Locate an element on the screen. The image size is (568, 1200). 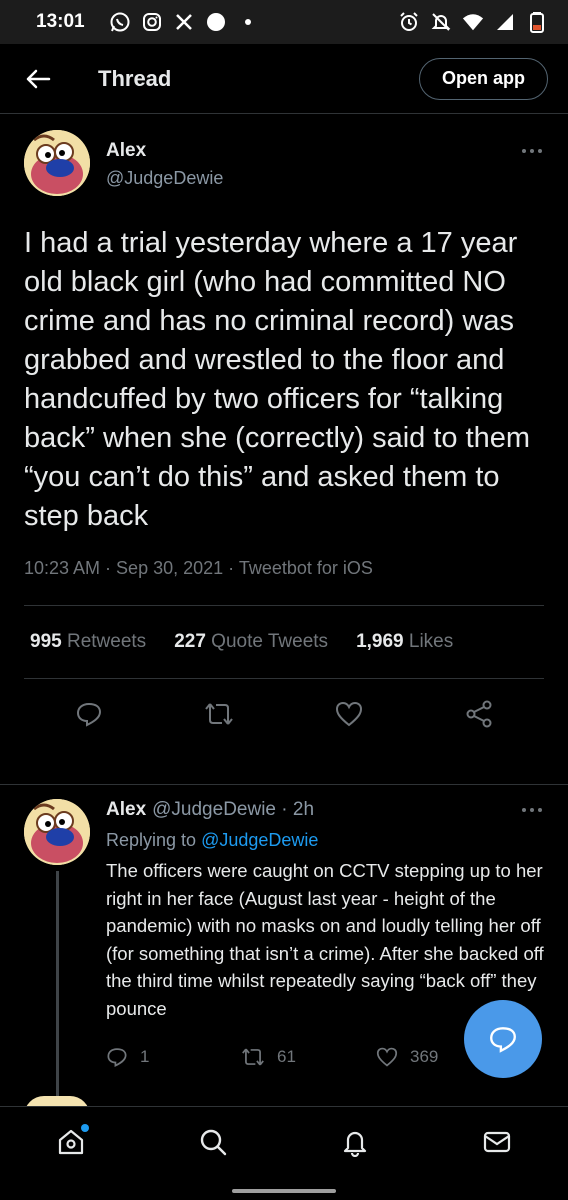
alarm-icon is located at coordinates (409, 22).